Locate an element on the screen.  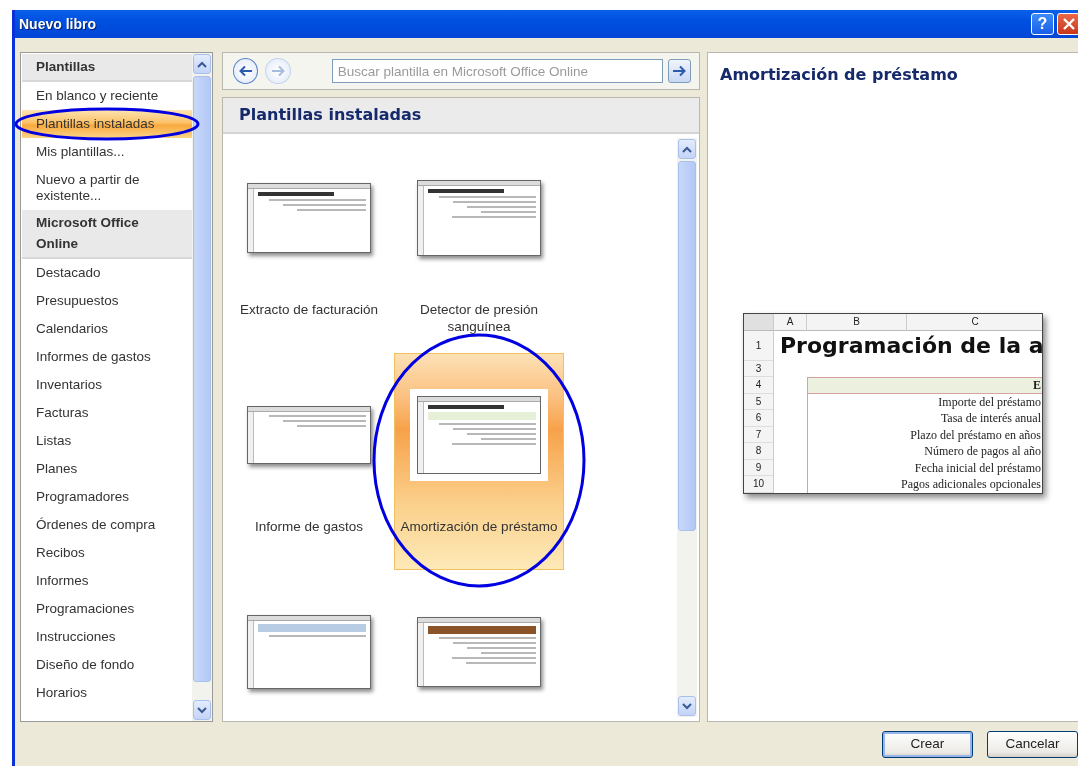
sidebar-item: Instrucciones is located at coordinates (107, 636).